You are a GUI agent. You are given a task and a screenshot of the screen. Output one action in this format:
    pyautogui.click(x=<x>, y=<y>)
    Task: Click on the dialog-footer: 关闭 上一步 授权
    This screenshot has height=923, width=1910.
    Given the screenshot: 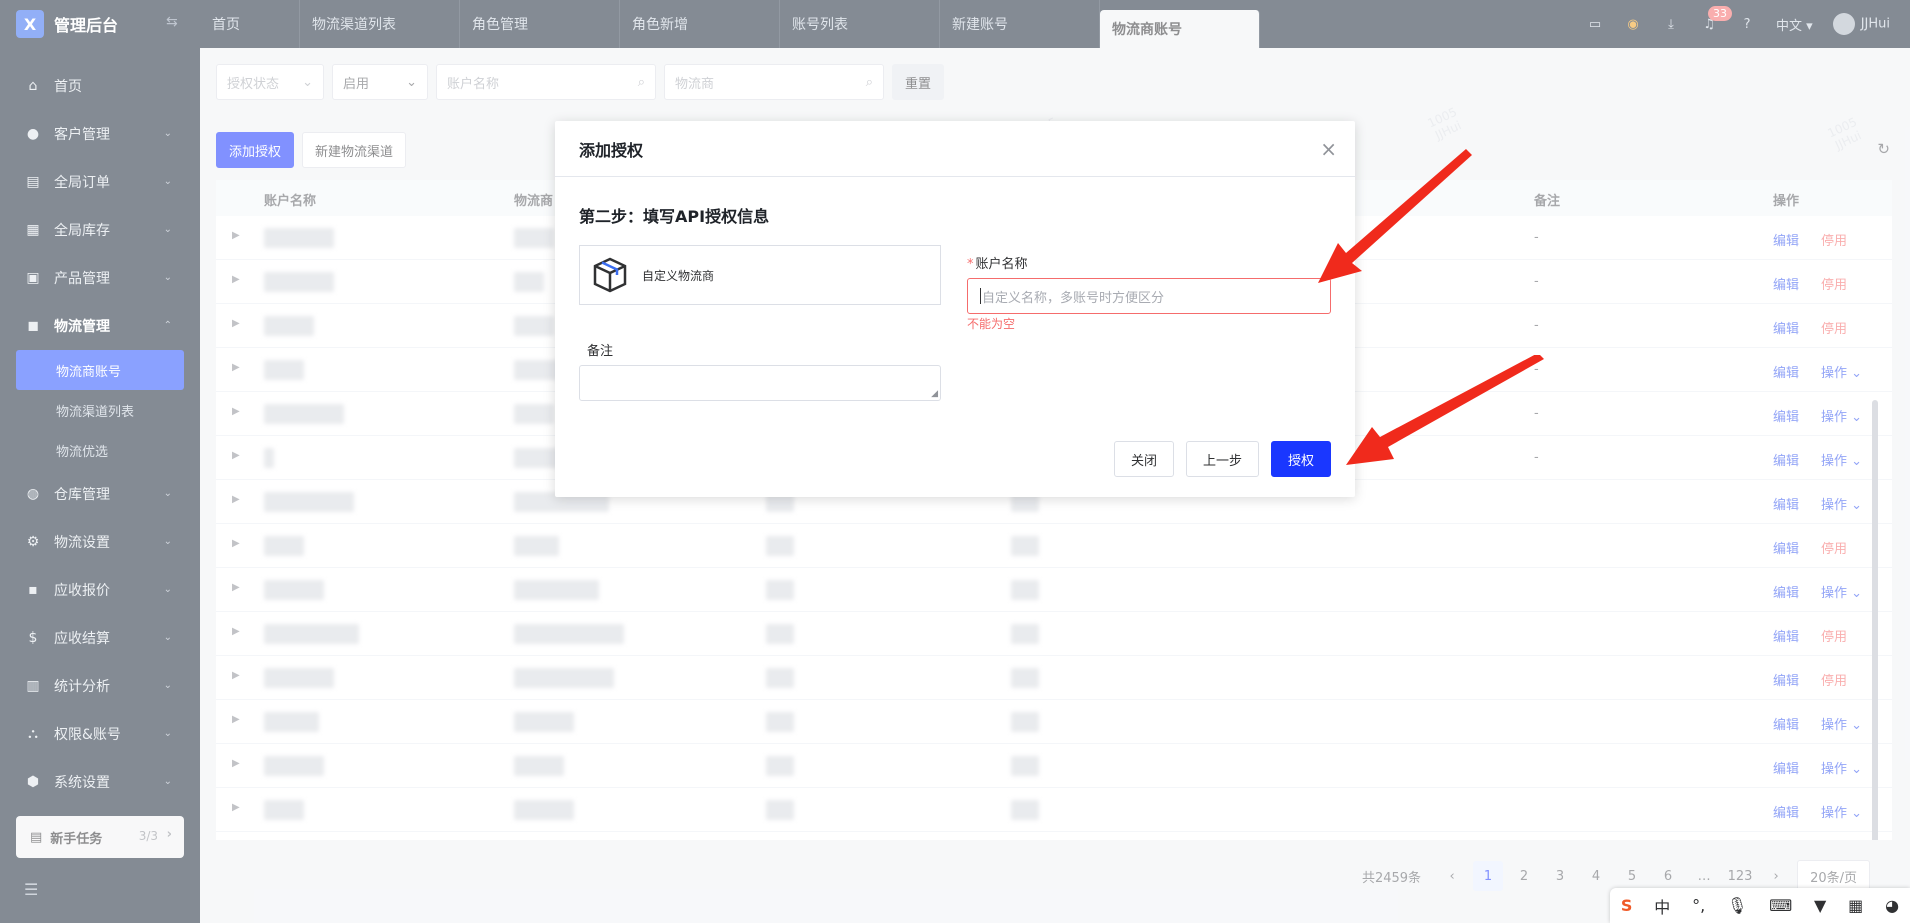 What is the action you would take?
    pyautogui.click(x=1222, y=459)
    